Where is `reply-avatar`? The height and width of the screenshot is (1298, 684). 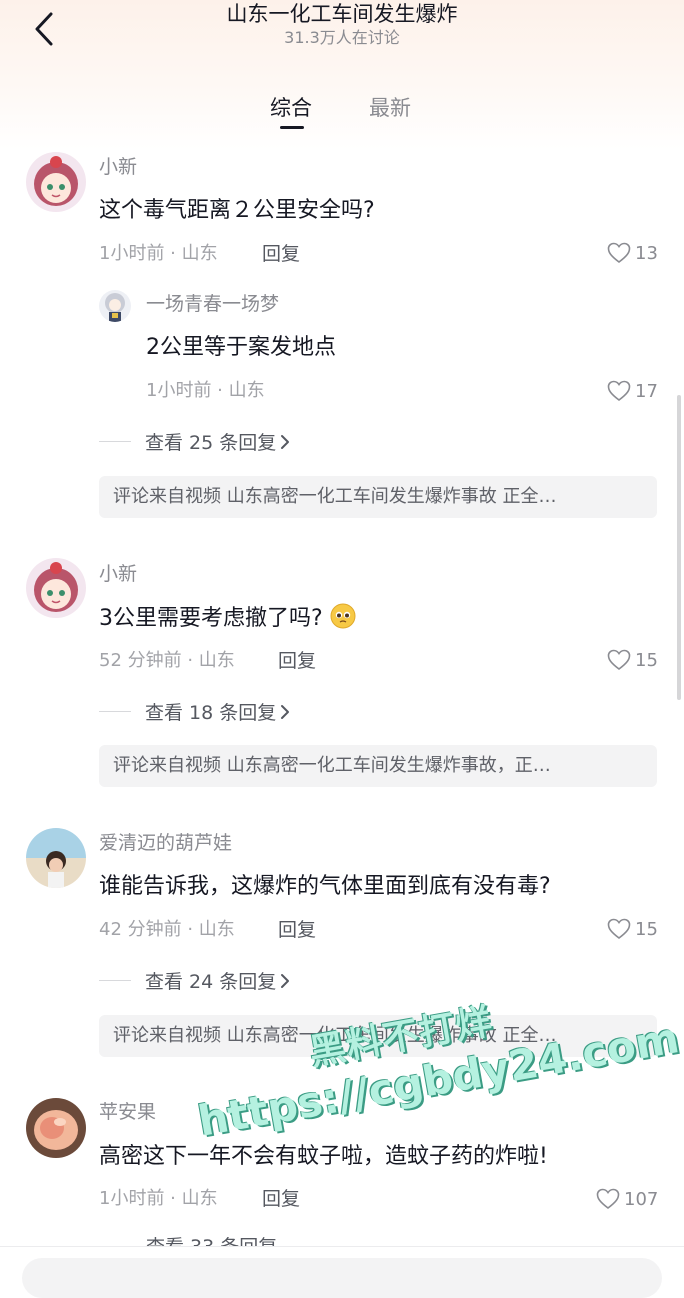 reply-avatar is located at coordinates (115, 306).